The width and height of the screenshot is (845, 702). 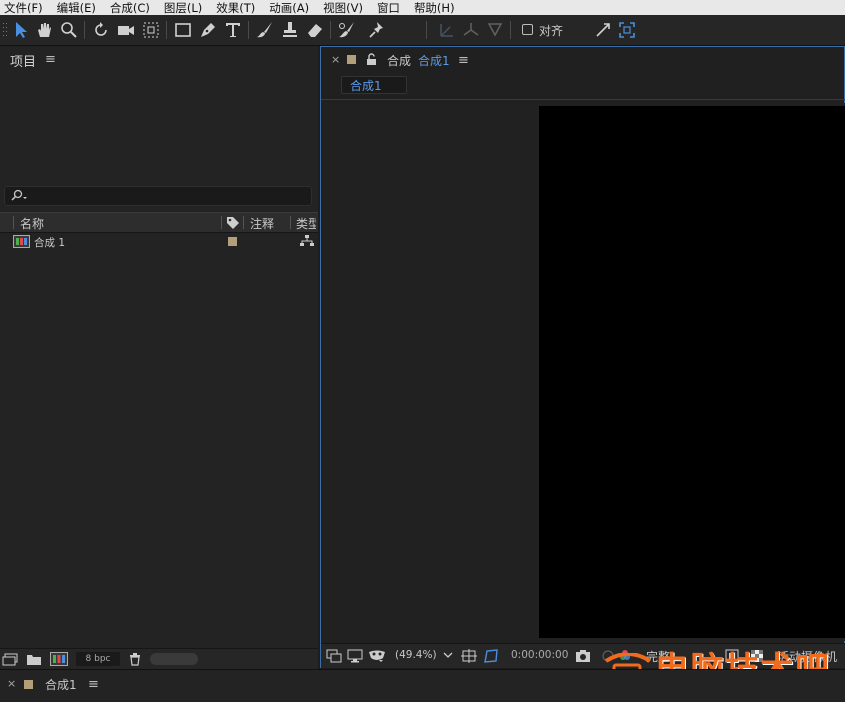 I want to click on snap-label: 对齐, so click(x=551, y=31).